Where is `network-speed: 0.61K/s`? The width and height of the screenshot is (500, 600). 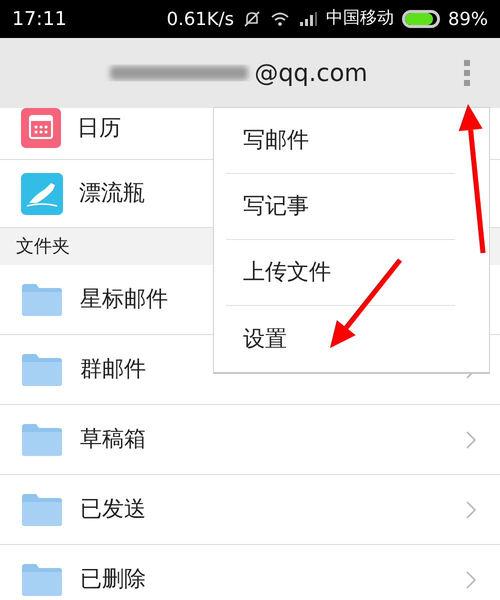
network-speed: 0.61K/s is located at coordinates (200, 20).